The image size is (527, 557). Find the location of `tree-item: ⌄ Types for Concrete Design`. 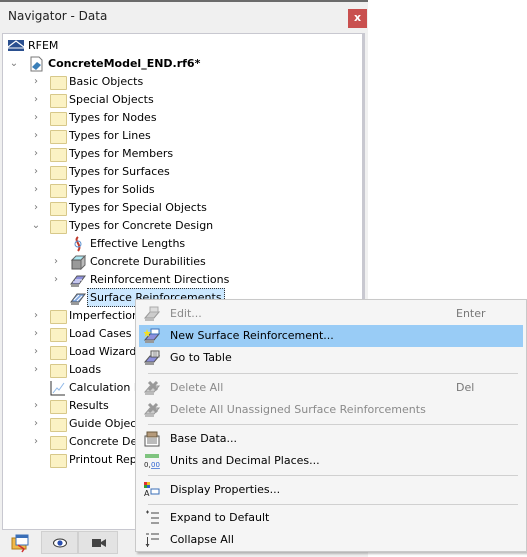

tree-item: ⌄ Types for Concrete Design is located at coordinates (176, 226).